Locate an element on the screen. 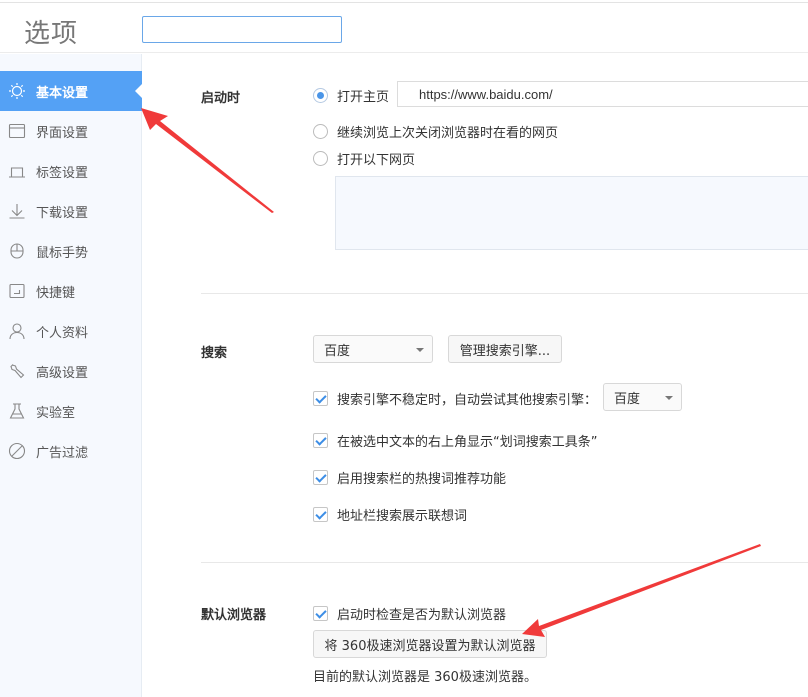 This screenshot has height=697, width=808. keyboard-shortcut-icon is located at coordinates (17, 291).